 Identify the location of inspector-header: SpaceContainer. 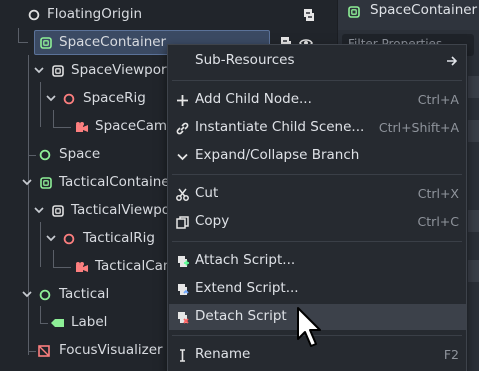
(408, 15).